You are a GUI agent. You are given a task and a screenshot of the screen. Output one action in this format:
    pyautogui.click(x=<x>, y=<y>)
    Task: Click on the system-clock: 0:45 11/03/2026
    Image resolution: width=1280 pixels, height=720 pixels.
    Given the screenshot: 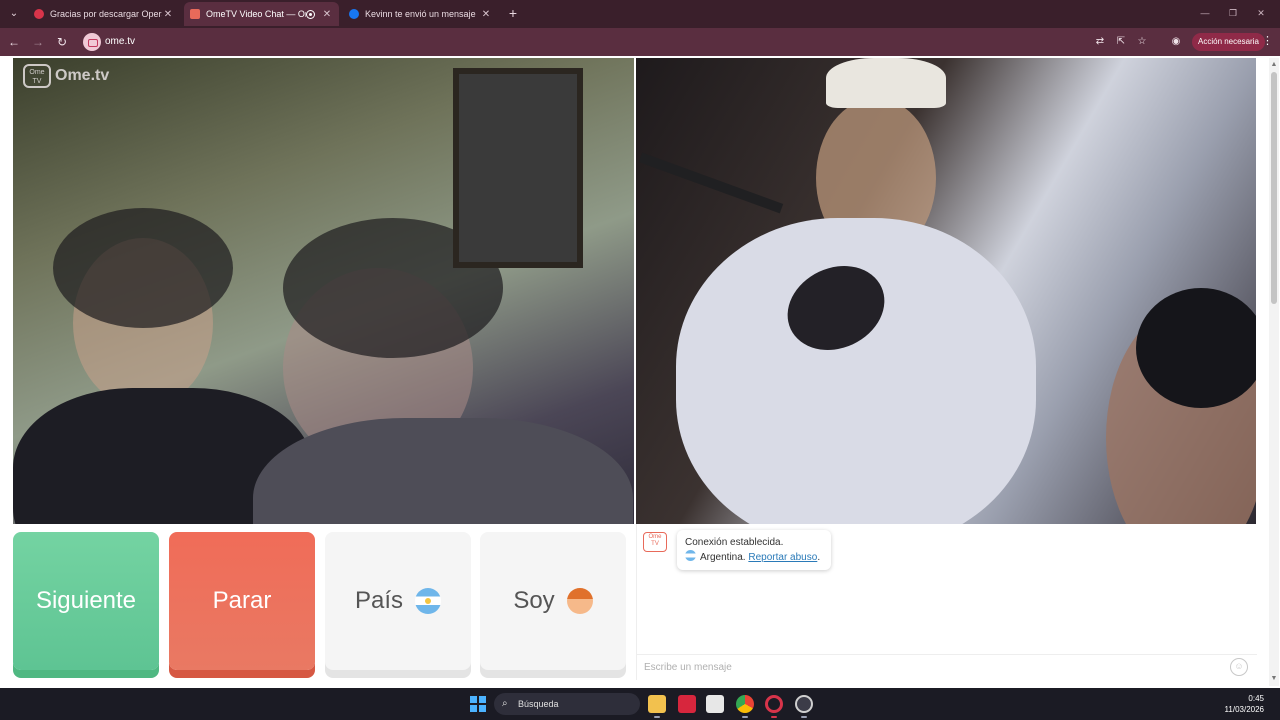 What is the action you would take?
    pyautogui.click(x=1244, y=704)
    